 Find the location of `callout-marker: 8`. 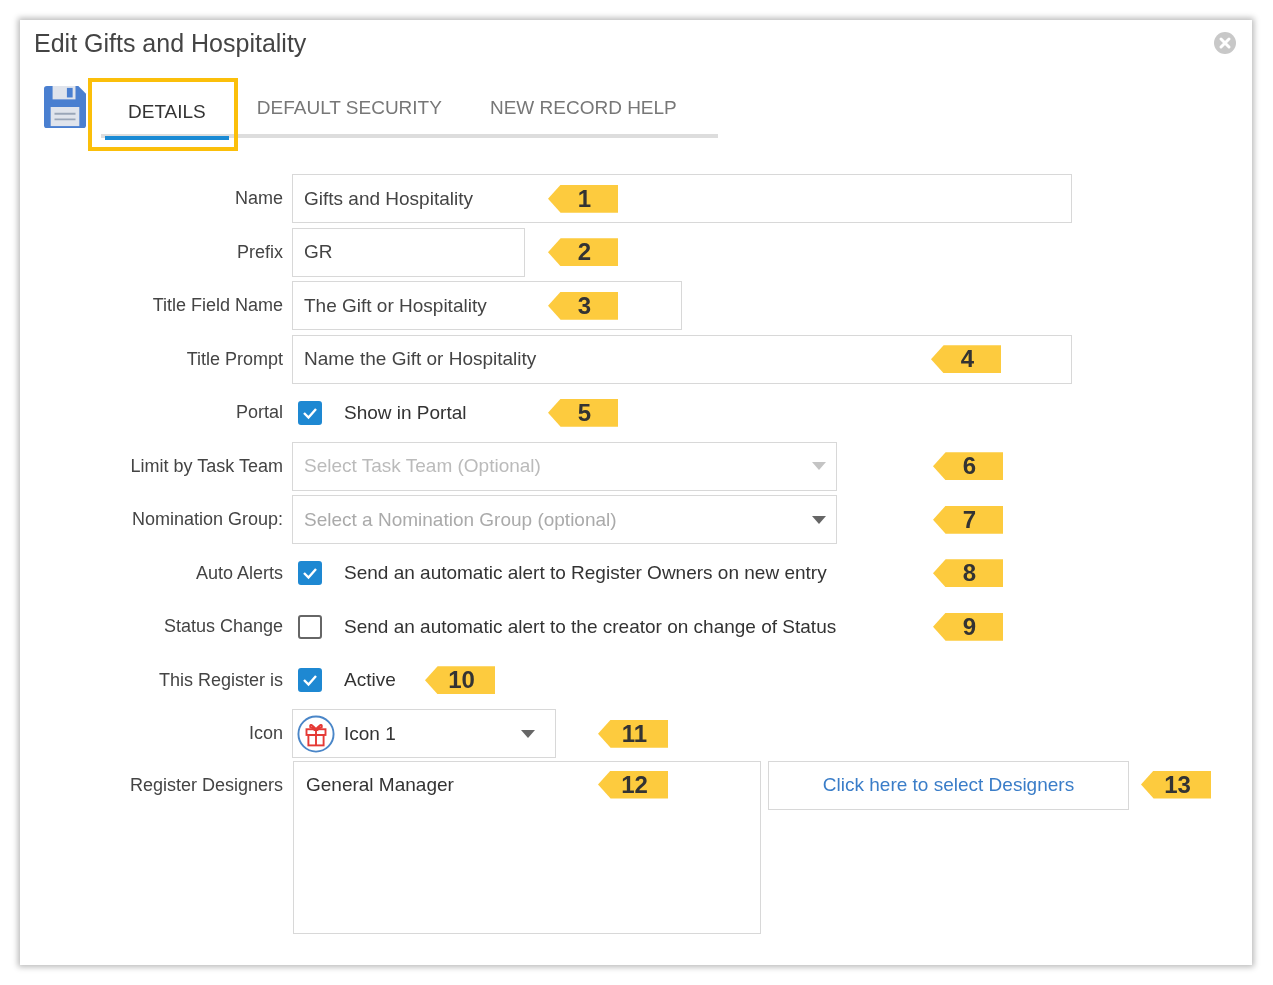

callout-marker: 8 is located at coordinates (968, 573).